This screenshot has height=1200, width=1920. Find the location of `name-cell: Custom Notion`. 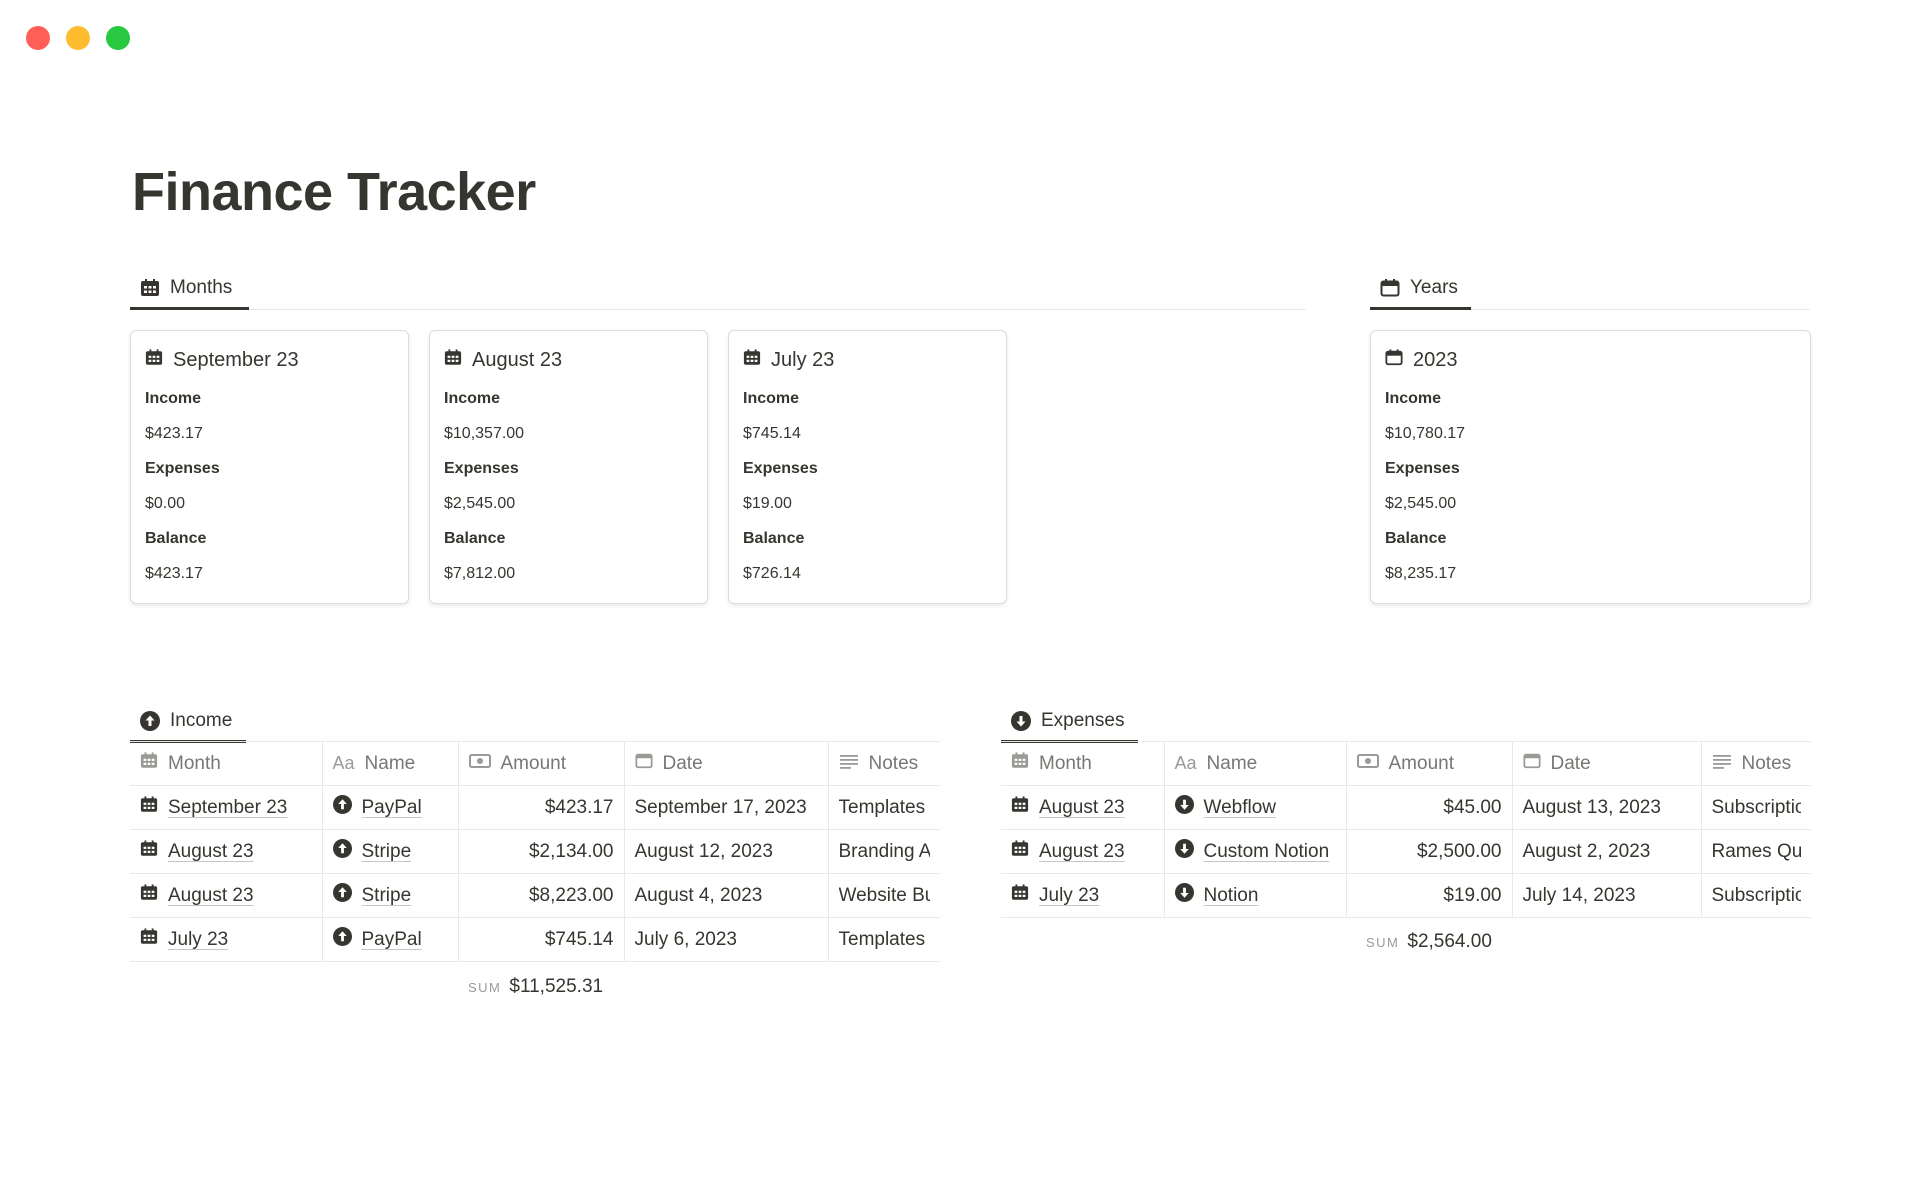

name-cell: Custom Notion is located at coordinates (1255, 851).